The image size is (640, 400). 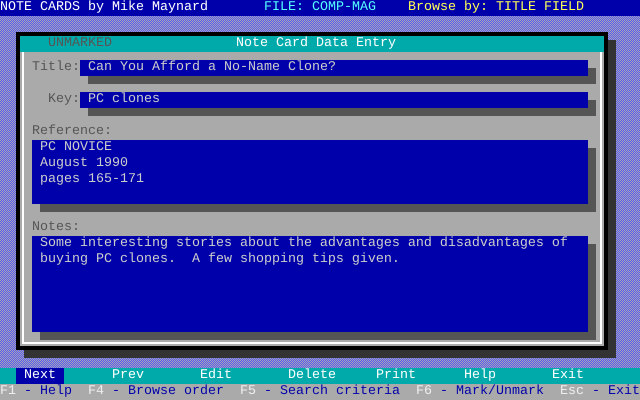 What do you see at coordinates (412, 376) in the screenshot?
I see `menu-item: Print` at bounding box center [412, 376].